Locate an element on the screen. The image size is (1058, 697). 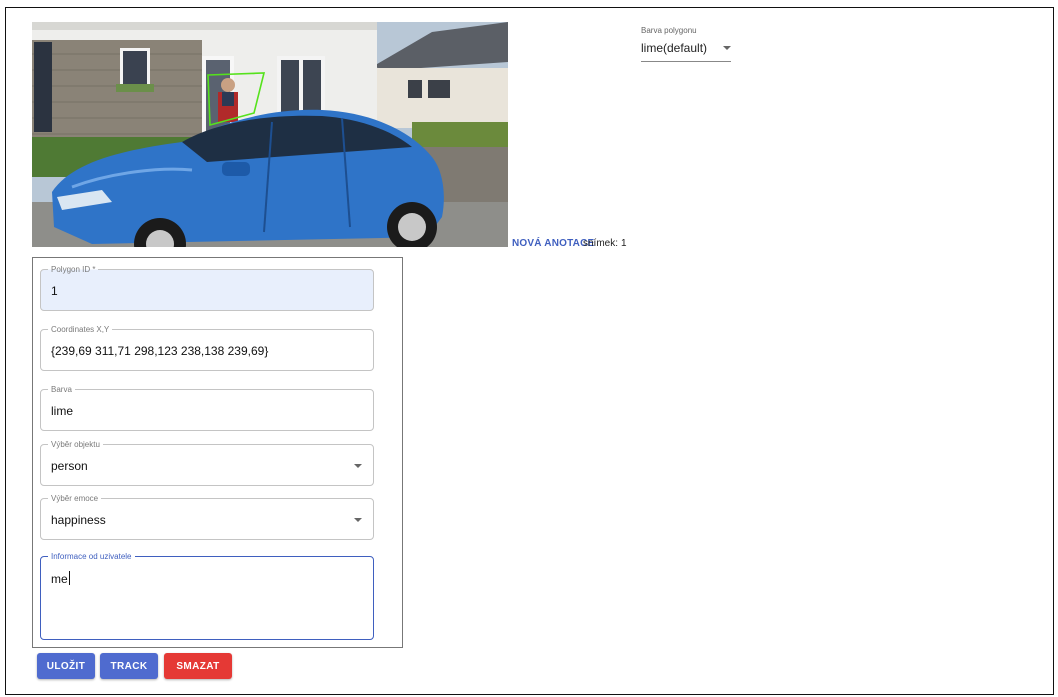
delete-button: SMAZAT is located at coordinates (198, 666).